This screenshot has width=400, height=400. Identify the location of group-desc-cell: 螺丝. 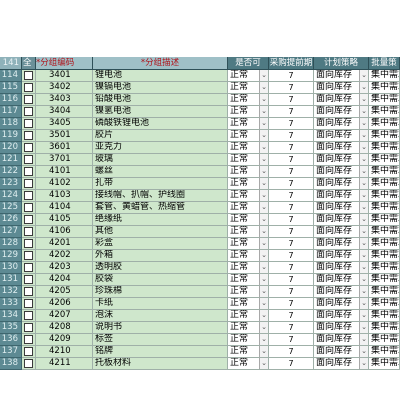
(160, 172).